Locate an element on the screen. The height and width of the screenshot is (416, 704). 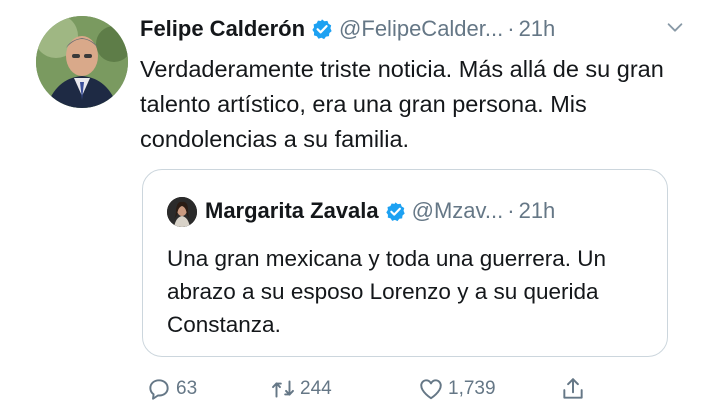
tweet-actions: 63 244 1,739 is located at coordinates (420, 389).